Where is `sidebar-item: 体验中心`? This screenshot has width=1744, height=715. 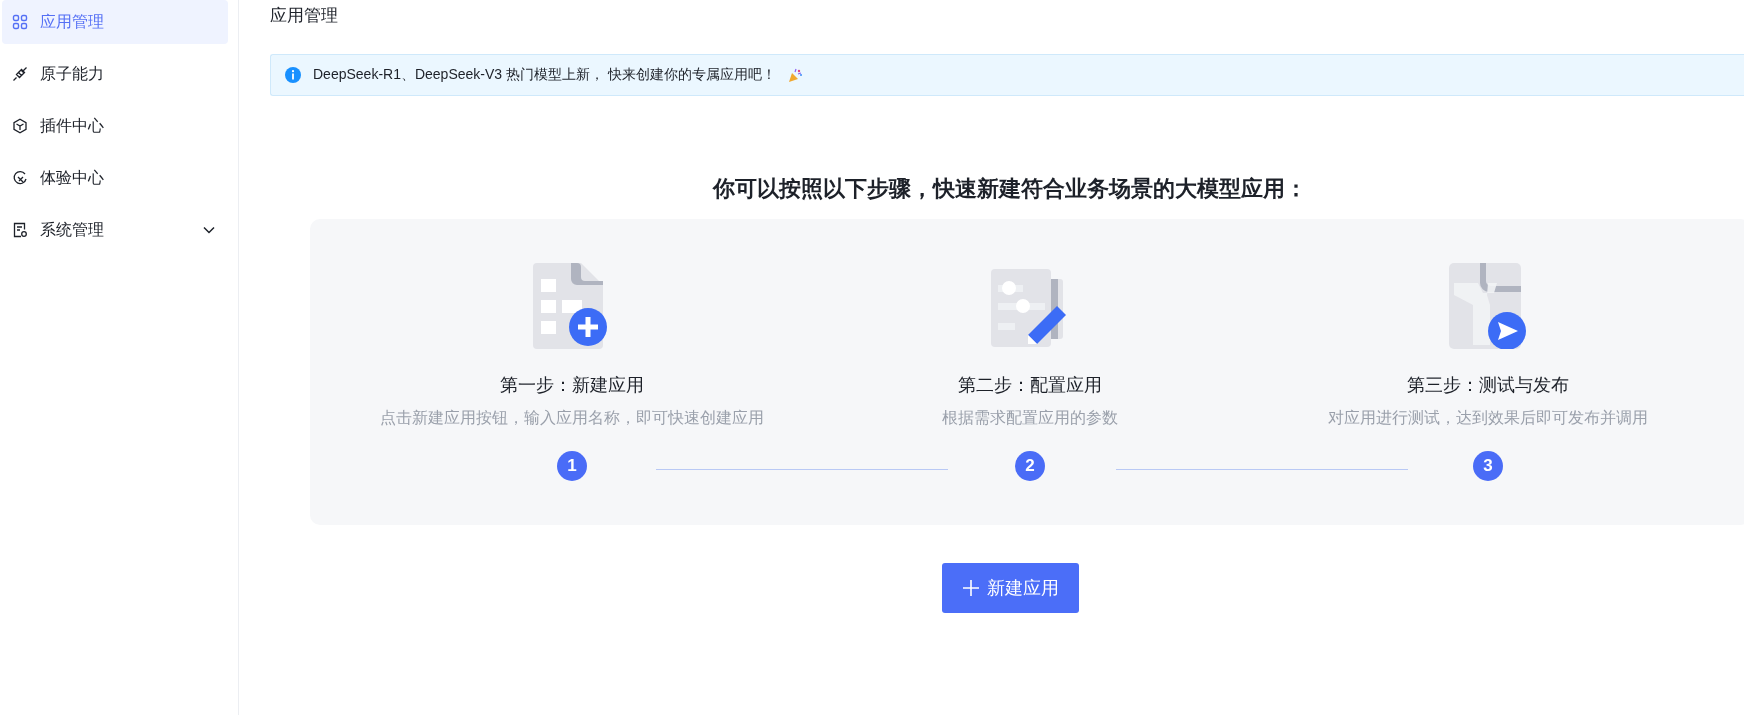
sidebar-item: 体验中心 is located at coordinates (115, 178).